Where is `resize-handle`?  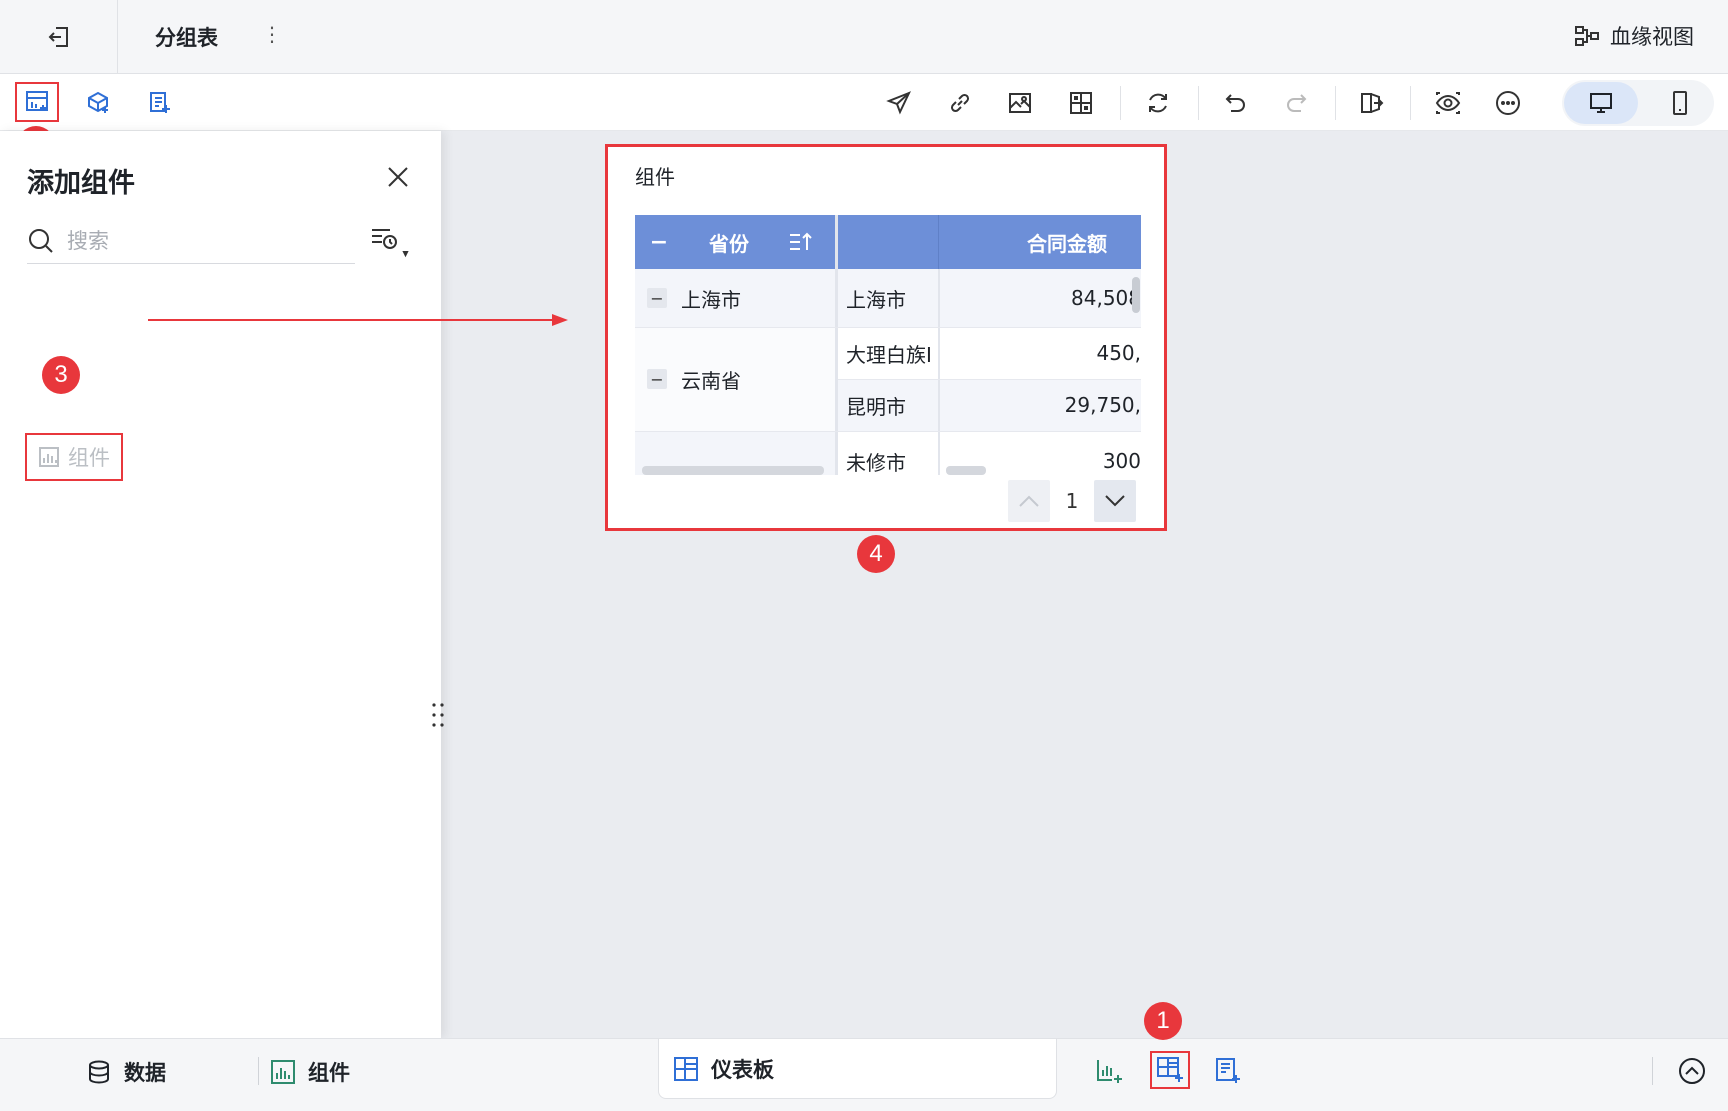 resize-handle is located at coordinates (438, 717).